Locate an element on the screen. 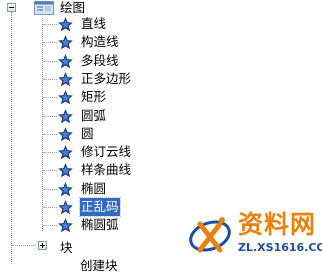 The width and height of the screenshot is (322, 275). tree-item: 正多边形 is located at coordinates (113, 79).